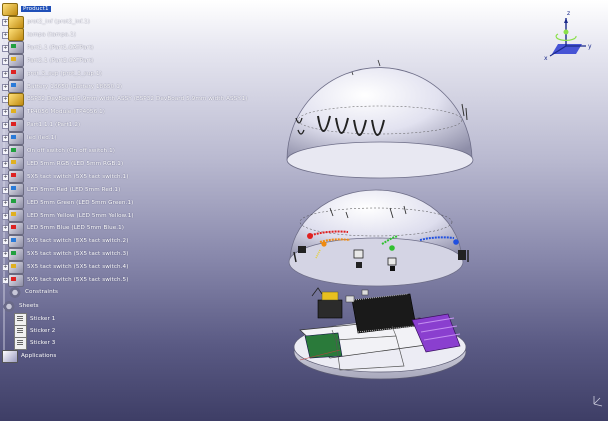 The image size is (608, 421). I want to click on tree-item: + Battery 18650 (Battery 18650.1), so click(62, 86).